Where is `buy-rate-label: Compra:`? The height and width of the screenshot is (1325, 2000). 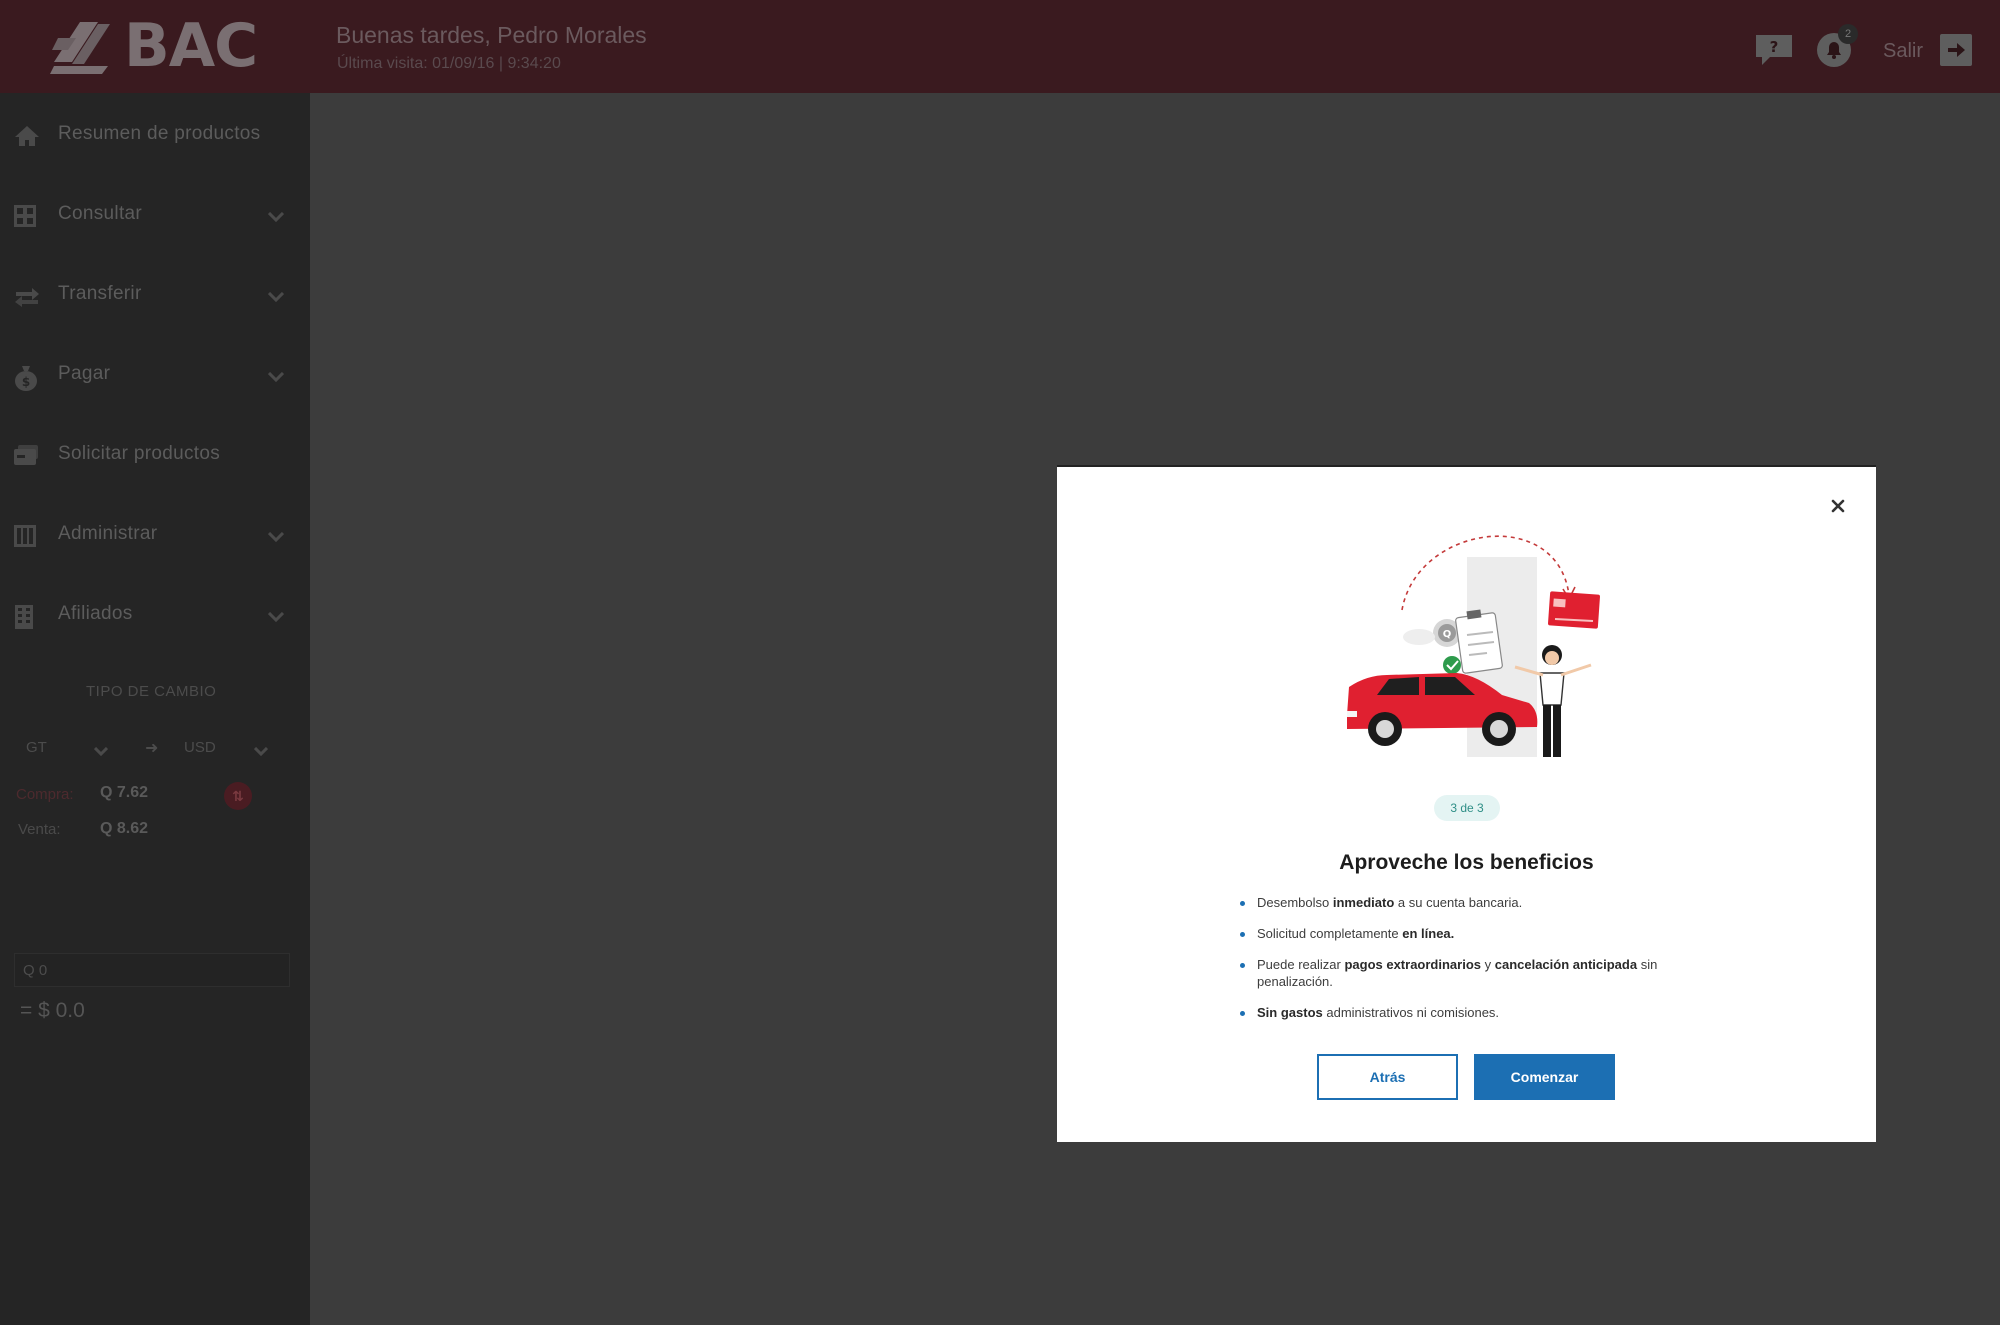
buy-rate-label: Compra: is located at coordinates (45, 794).